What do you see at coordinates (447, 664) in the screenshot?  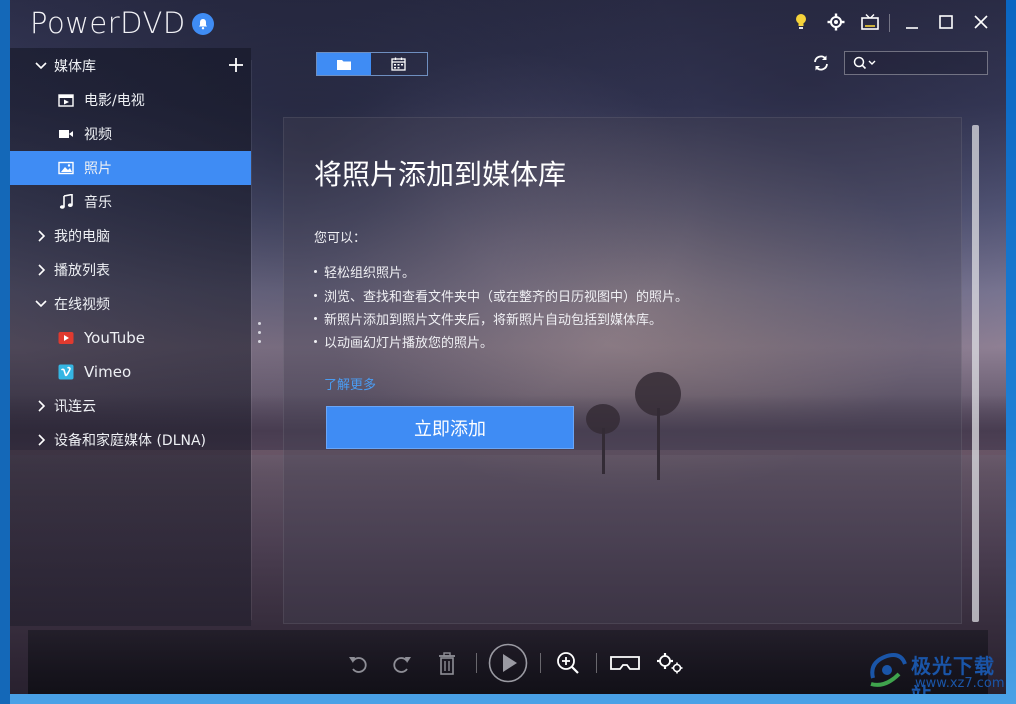 I see `trash-icon` at bounding box center [447, 664].